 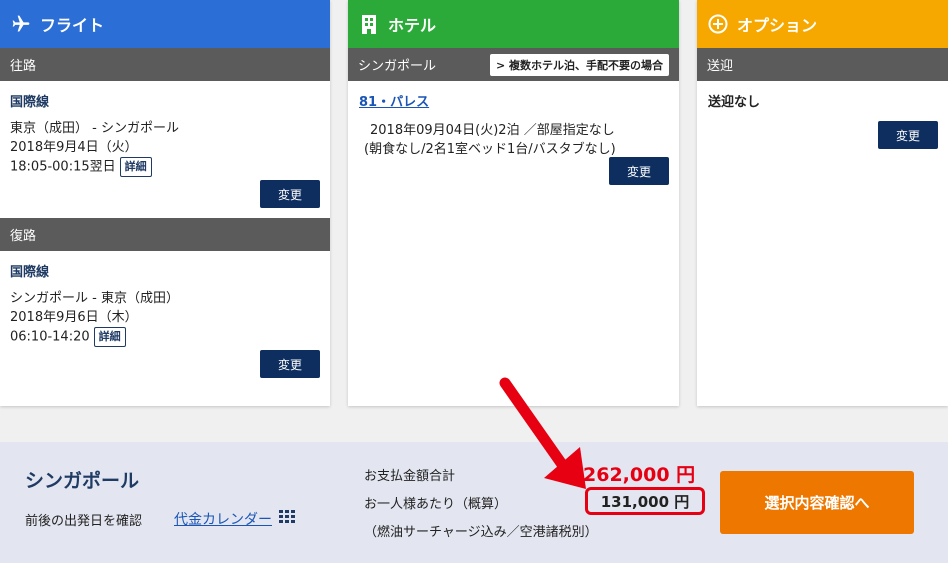 What do you see at coordinates (50, 337) in the screenshot?
I see `return-time: 06:10-14:20` at bounding box center [50, 337].